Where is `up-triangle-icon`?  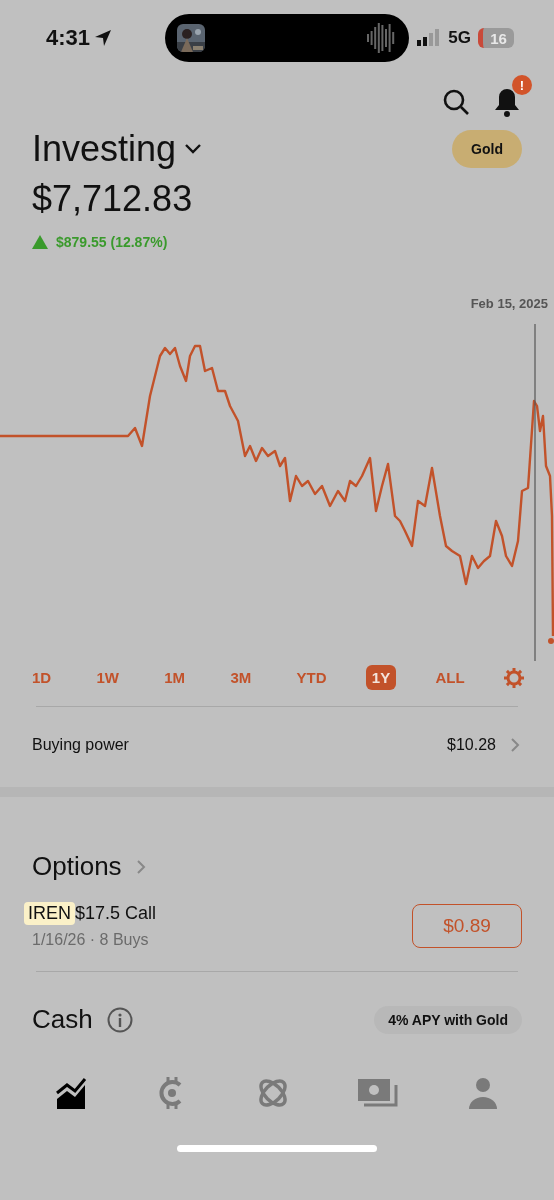
up-triangle-icon is located at coordinates (40, 242).